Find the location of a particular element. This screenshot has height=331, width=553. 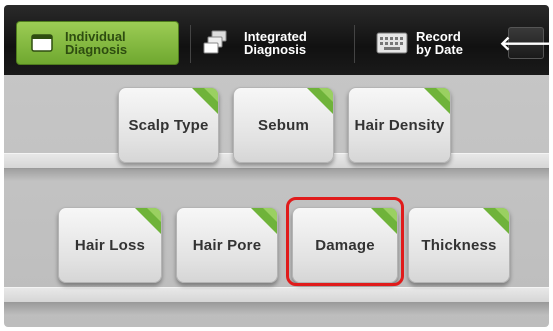

back-arrow-icon: 🡐 is located at coordinates (524, 43).